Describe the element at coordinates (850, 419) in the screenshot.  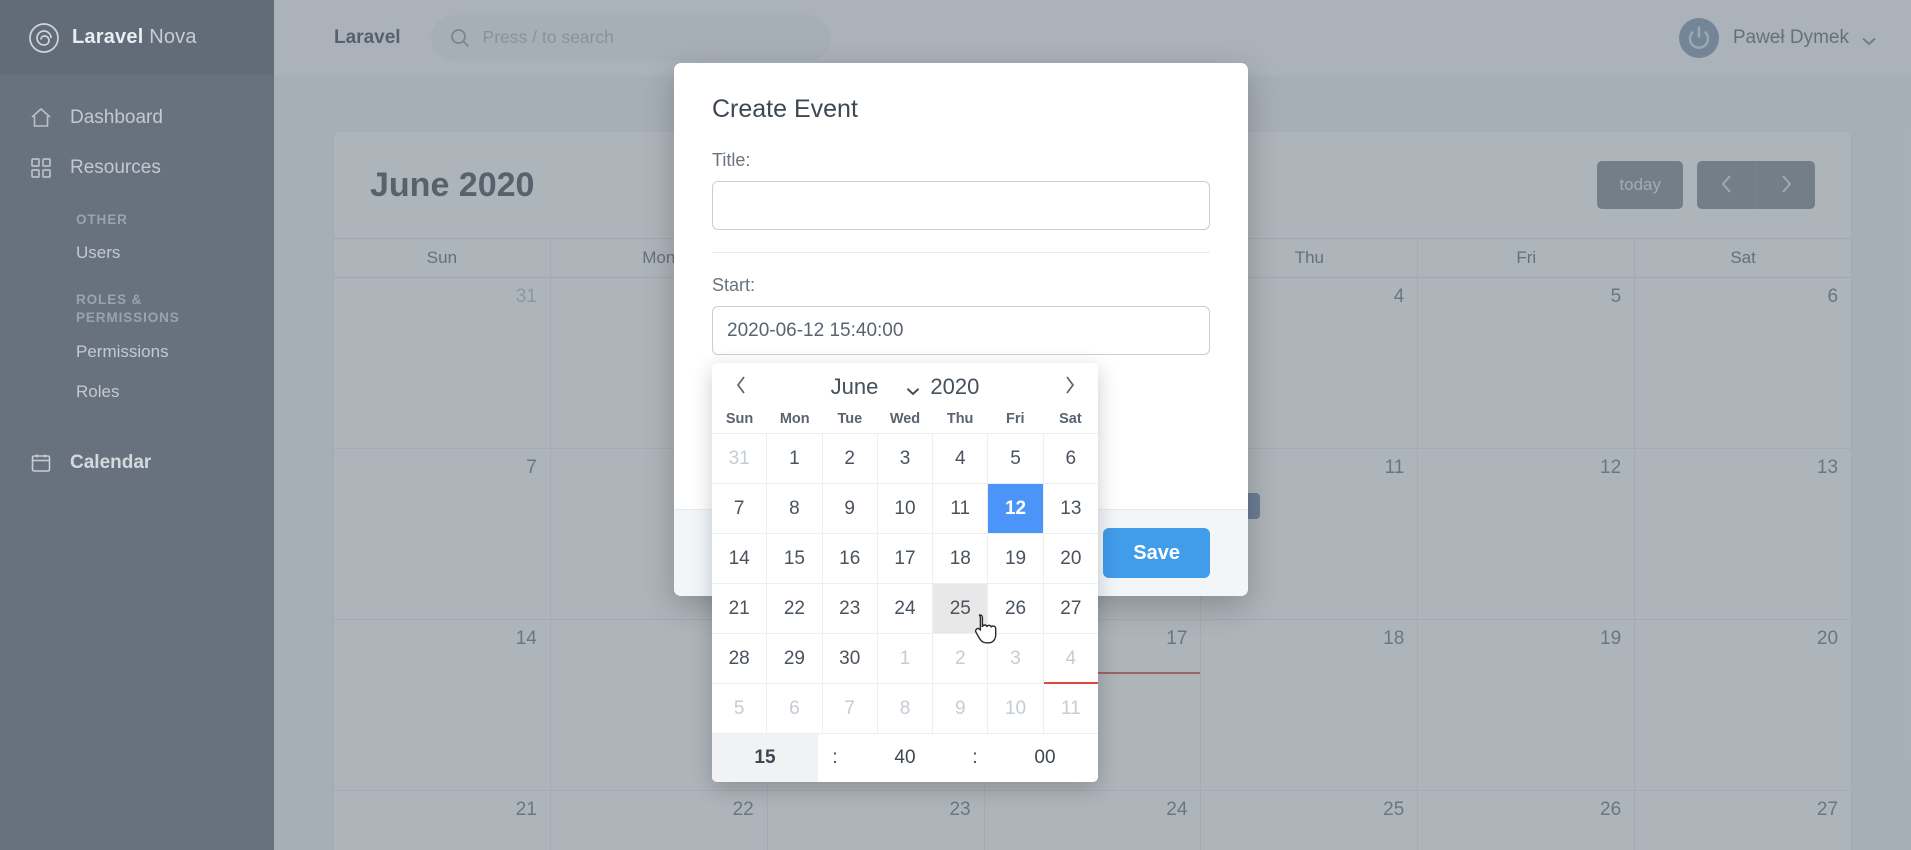
I see `datepicker-dow: Tue` at that location.